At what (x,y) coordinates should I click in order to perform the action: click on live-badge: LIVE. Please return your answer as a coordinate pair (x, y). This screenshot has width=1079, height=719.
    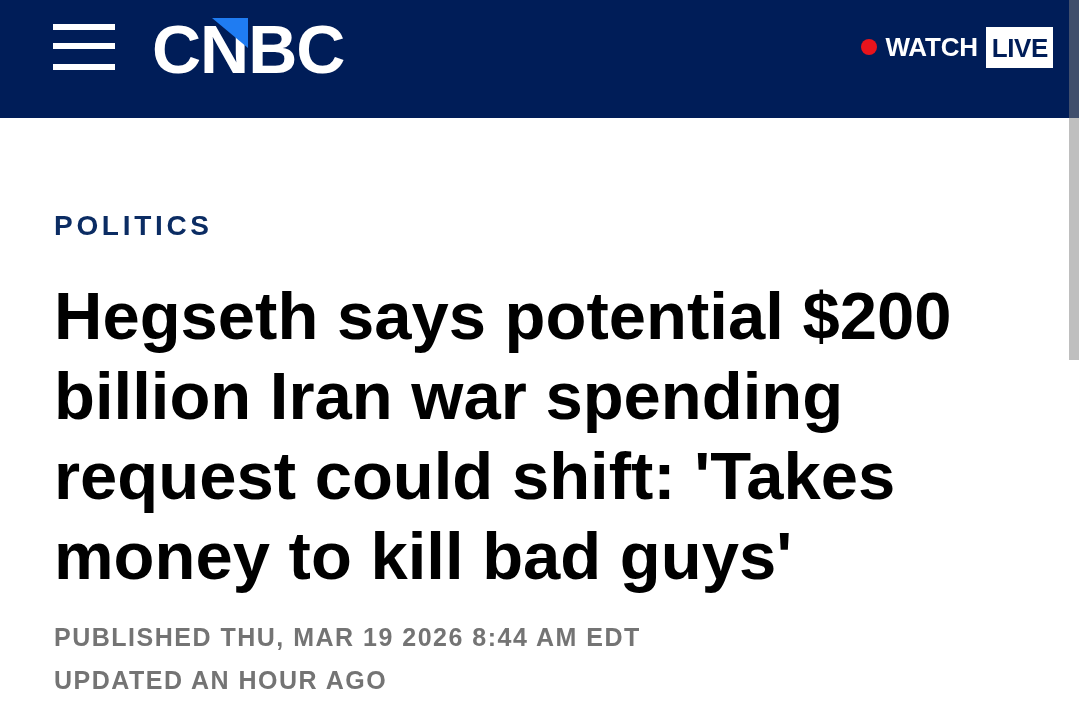
    Looking at the image, I should click on (1019, 47).